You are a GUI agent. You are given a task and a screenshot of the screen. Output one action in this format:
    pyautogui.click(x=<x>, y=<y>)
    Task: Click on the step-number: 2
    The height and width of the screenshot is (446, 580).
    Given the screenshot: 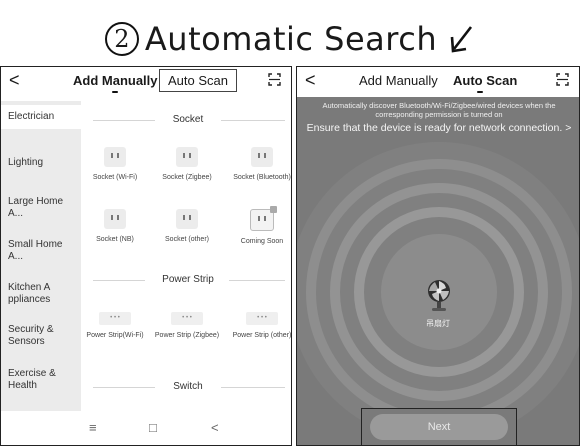 What is the action you would take?
    pyautogui.click(x=121, y=39)
    